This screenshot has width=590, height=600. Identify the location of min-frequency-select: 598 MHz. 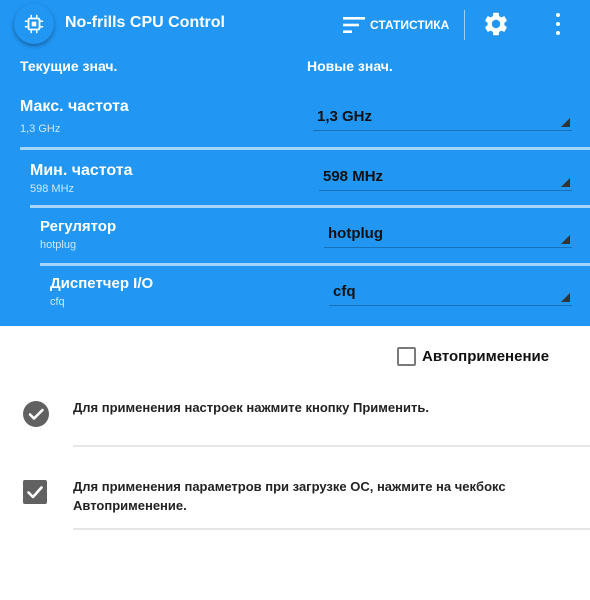
(445, 177).